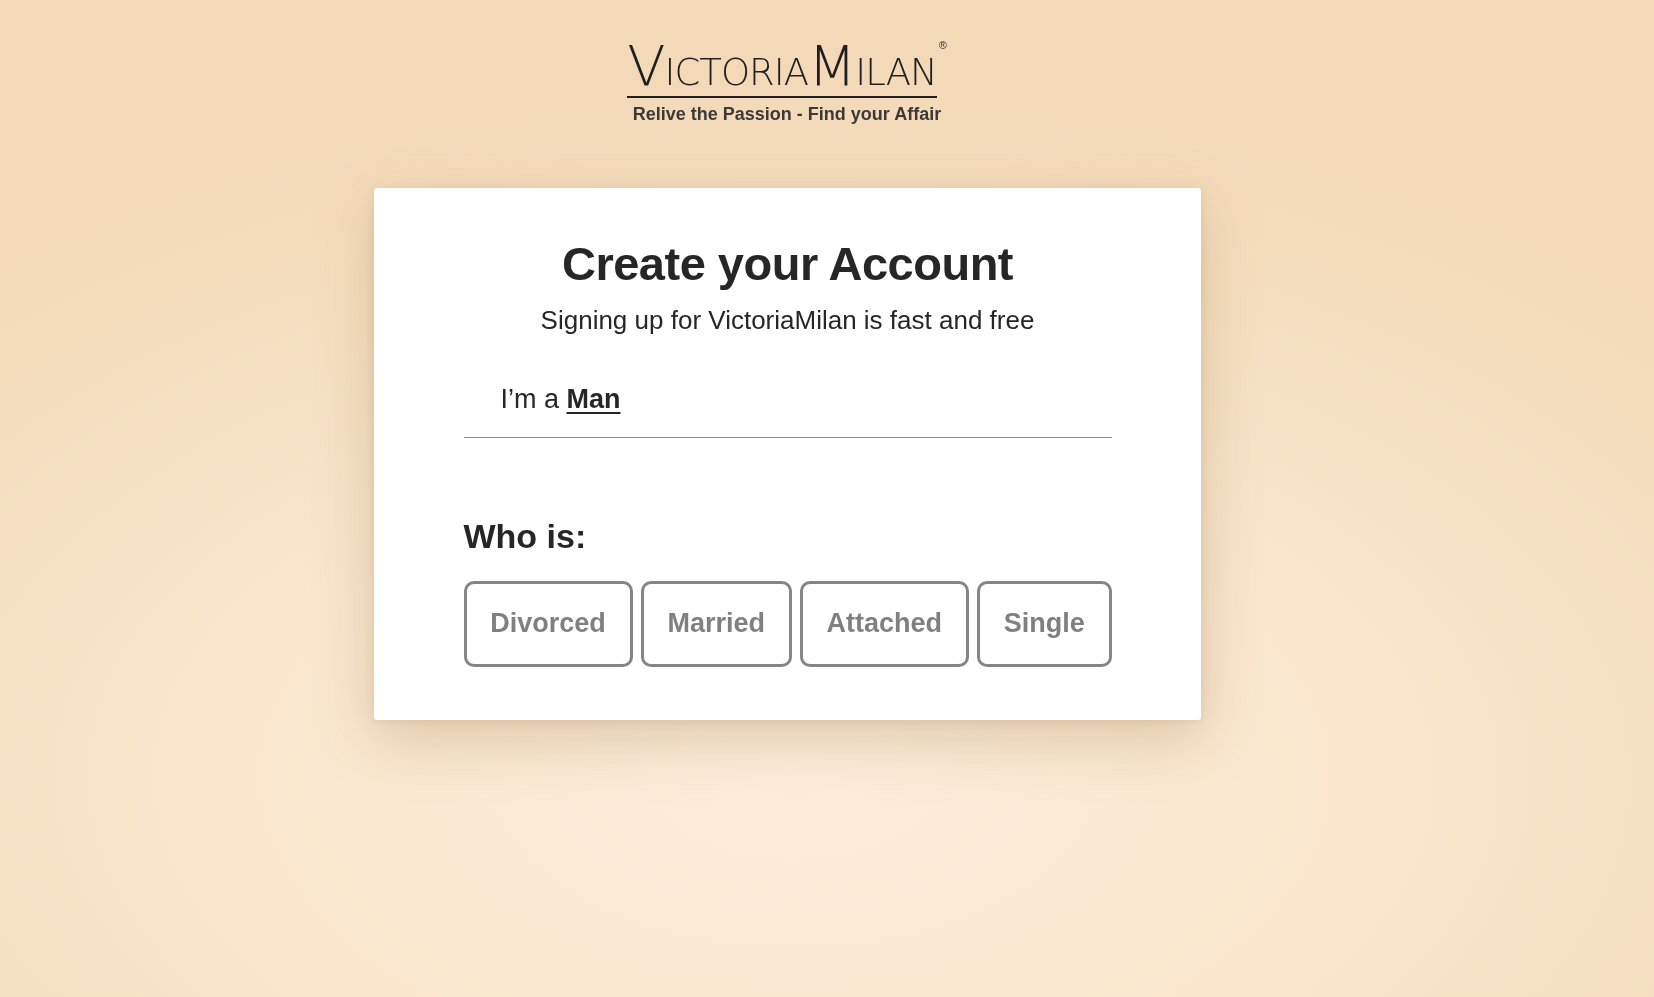 Image resolution: width=1654 pixels, height=997 pixels. What do you see at coordinates (942, 45) in the screenshot?
I see `registered-mark: ®` at bounding box center [942, 45].